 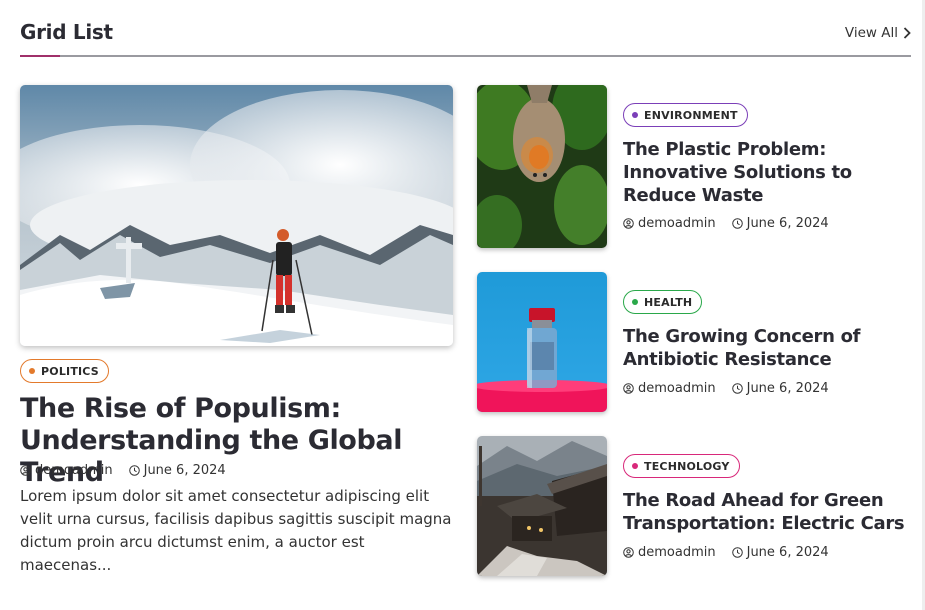 I want to click on village-image, so click(x=542, y=506).